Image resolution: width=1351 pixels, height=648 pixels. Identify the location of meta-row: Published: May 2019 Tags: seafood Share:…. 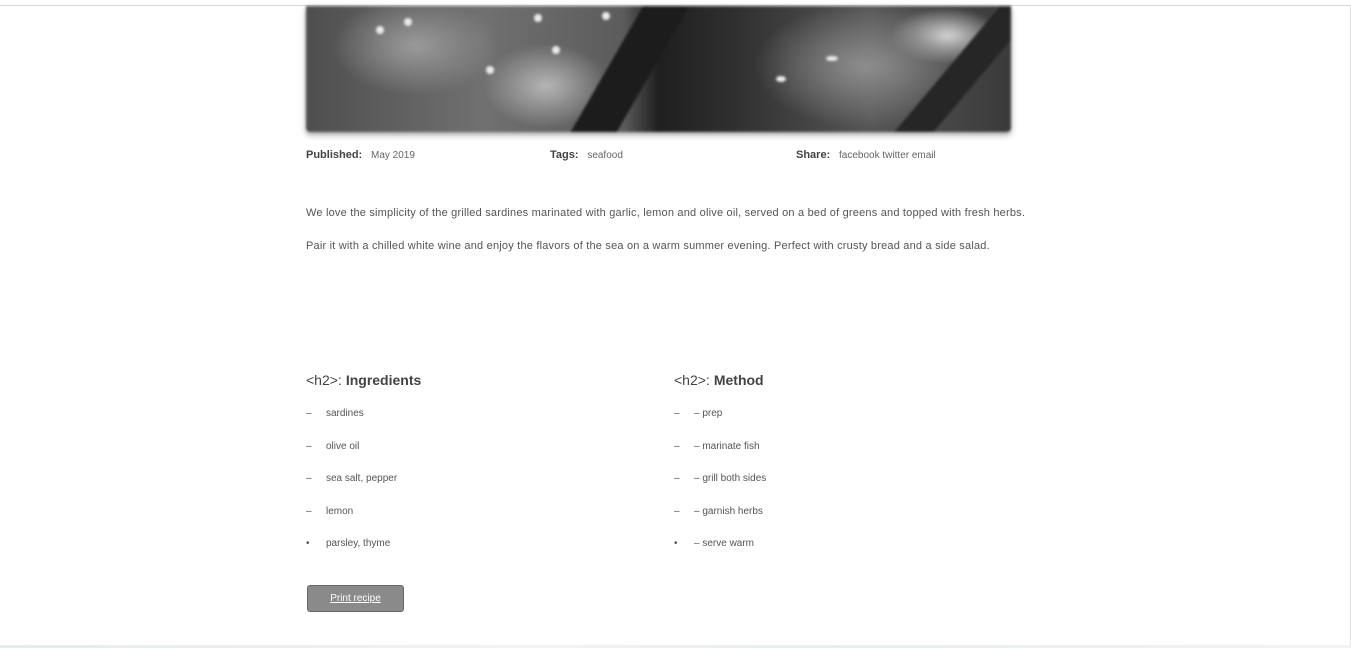
(676, 156).